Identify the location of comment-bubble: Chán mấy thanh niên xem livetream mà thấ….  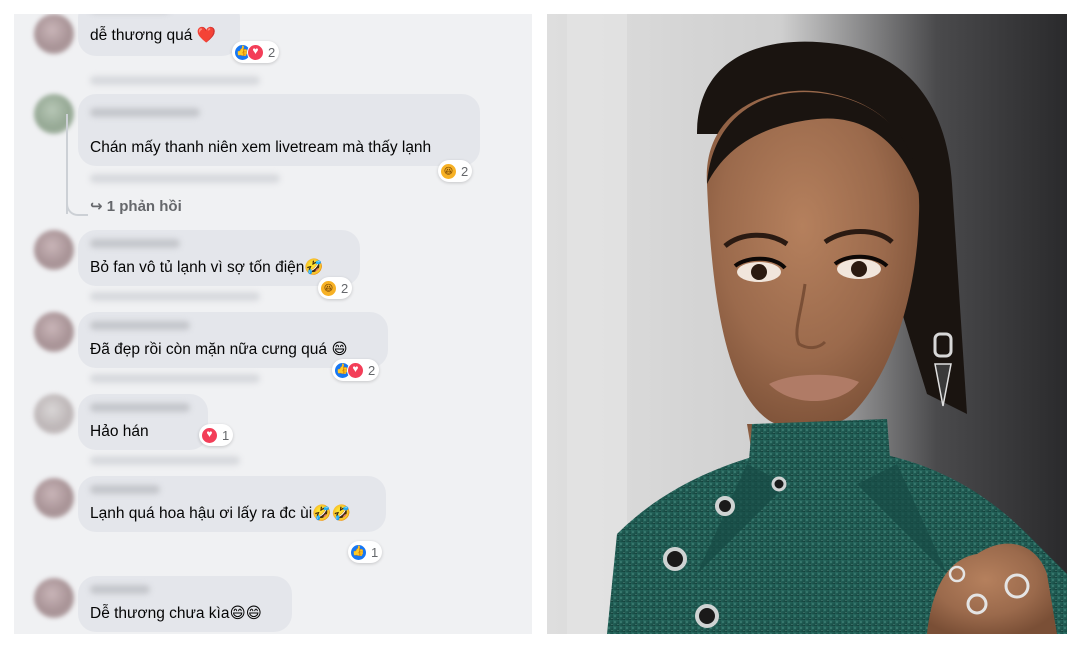
(279, 130).